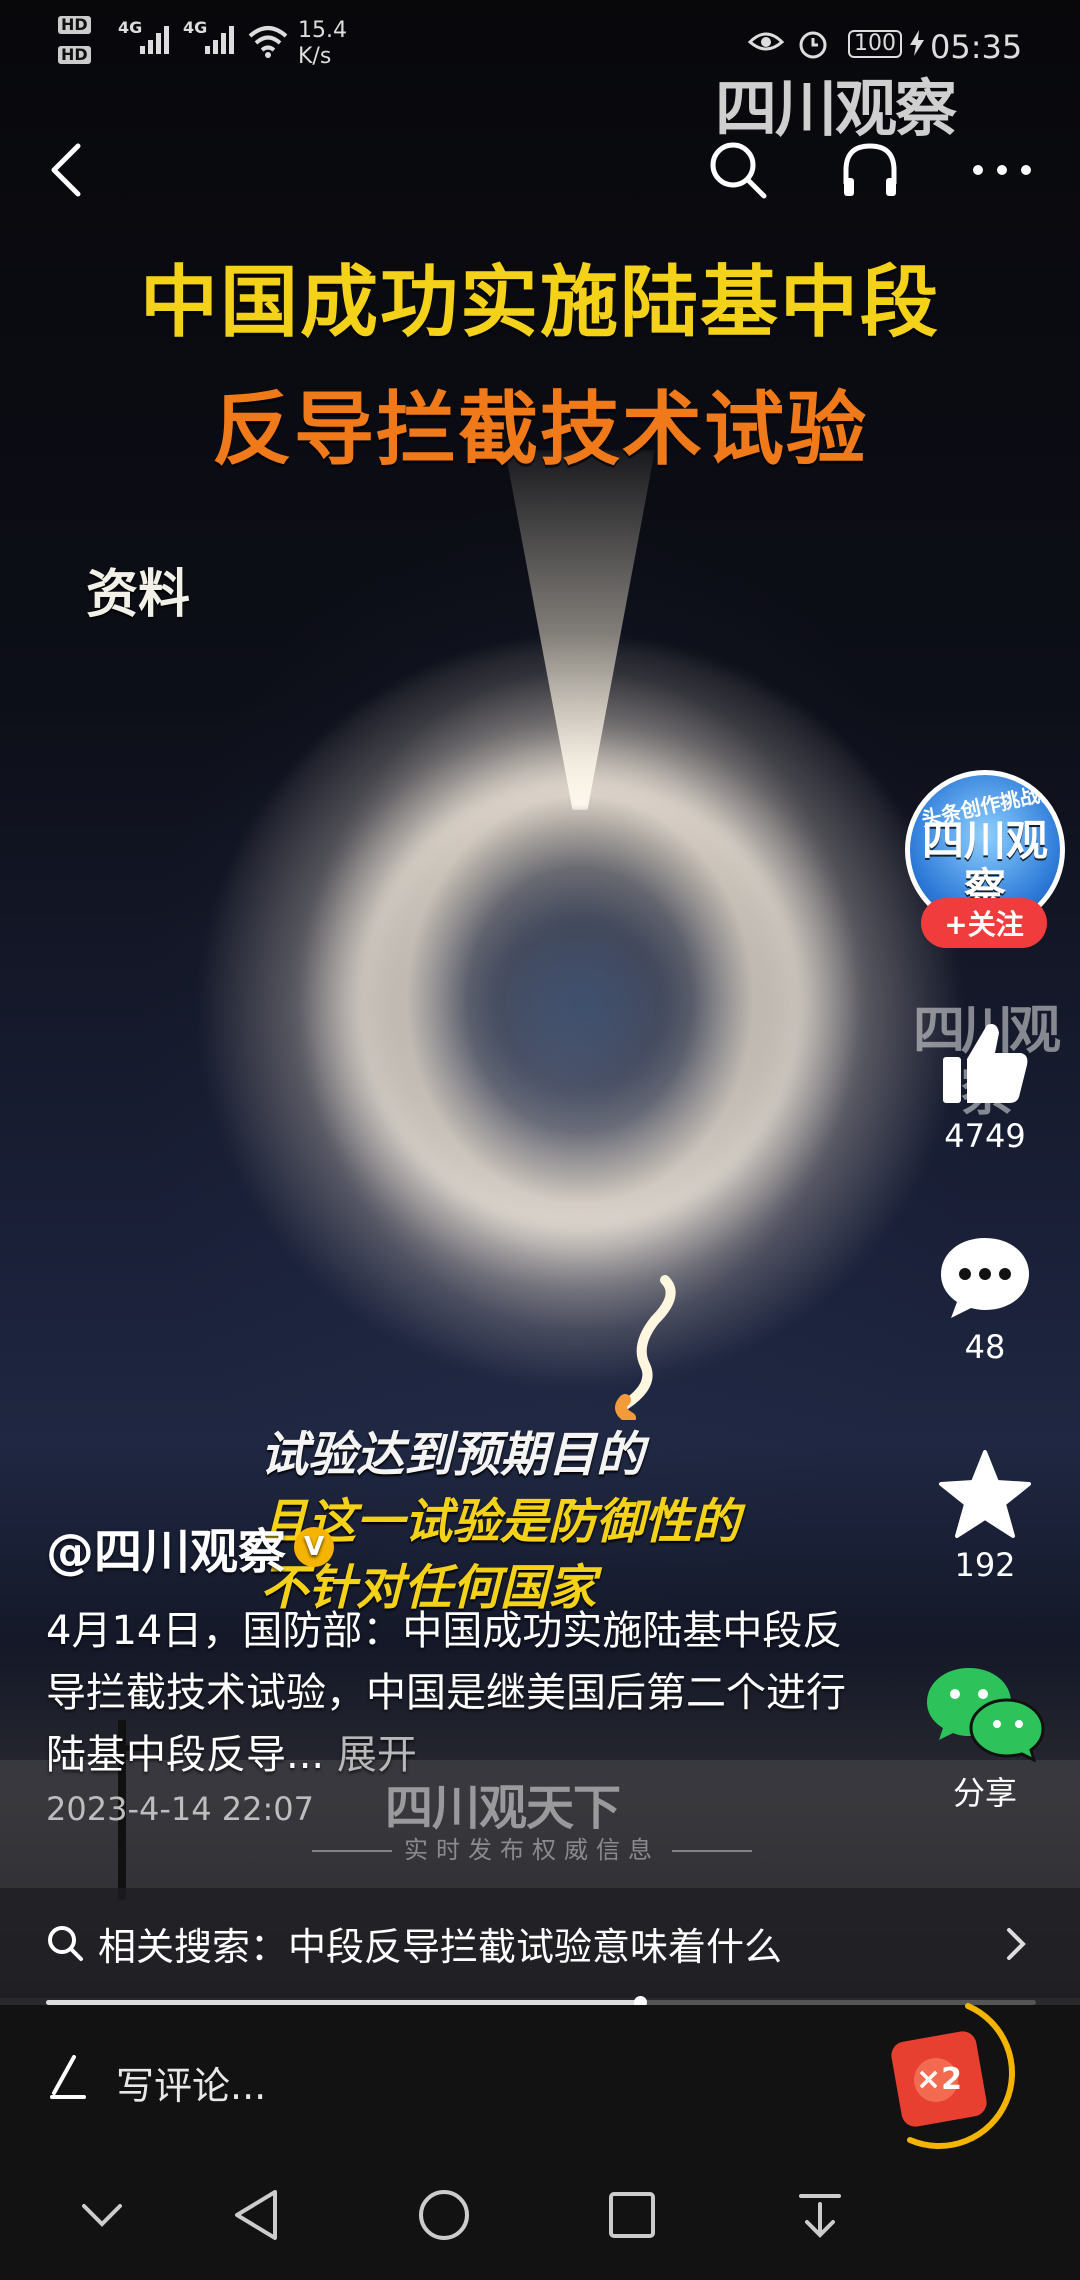  I want to click on hide-nav-button, so click(102, 2215).